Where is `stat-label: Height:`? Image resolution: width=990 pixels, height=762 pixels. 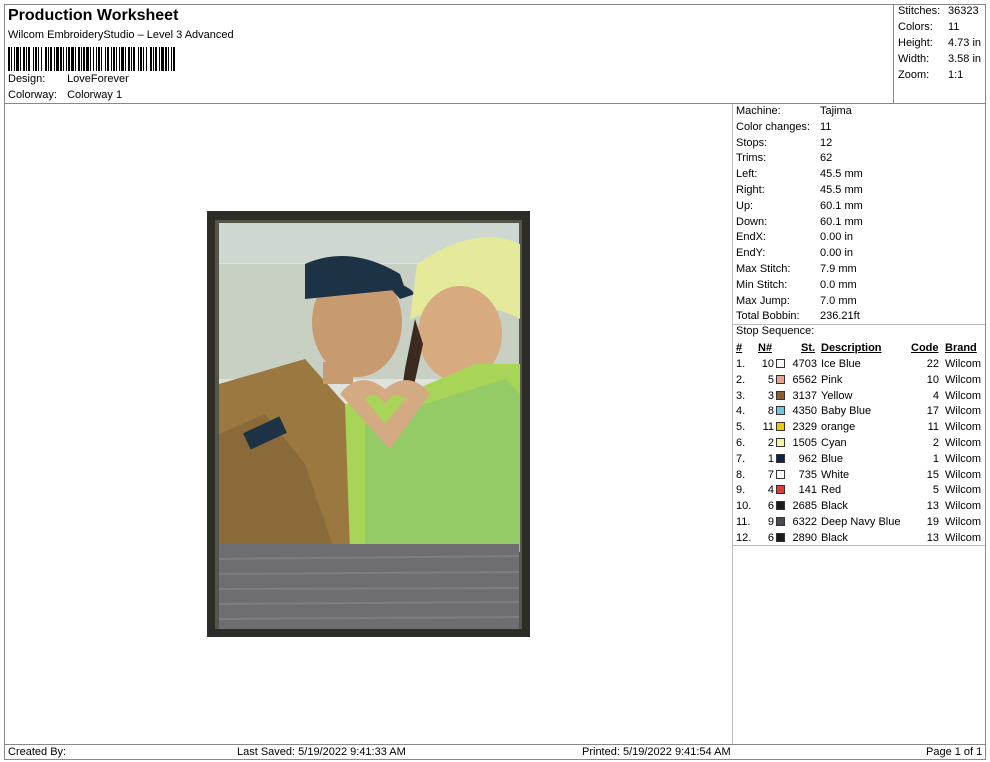
stat-label: Height: is located at coordinates (915, 43).